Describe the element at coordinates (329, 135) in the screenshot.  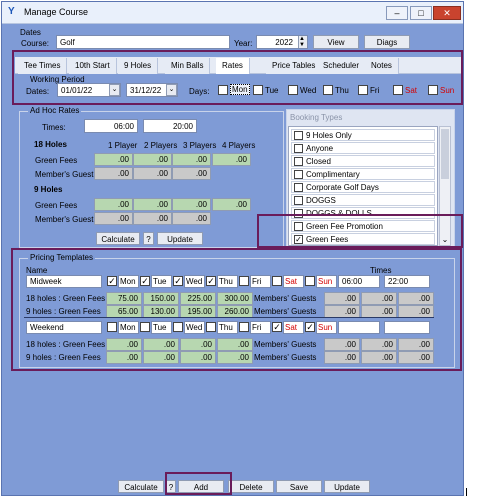
I see `booking-type-label: 9 Holes Only` at that location.